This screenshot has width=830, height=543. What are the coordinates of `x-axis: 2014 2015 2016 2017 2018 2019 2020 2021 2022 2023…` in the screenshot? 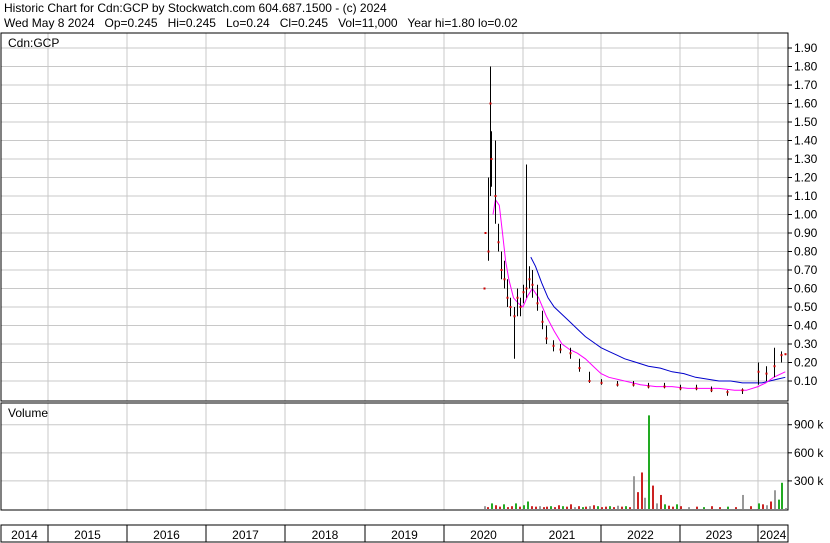 It's located at (399, 533).